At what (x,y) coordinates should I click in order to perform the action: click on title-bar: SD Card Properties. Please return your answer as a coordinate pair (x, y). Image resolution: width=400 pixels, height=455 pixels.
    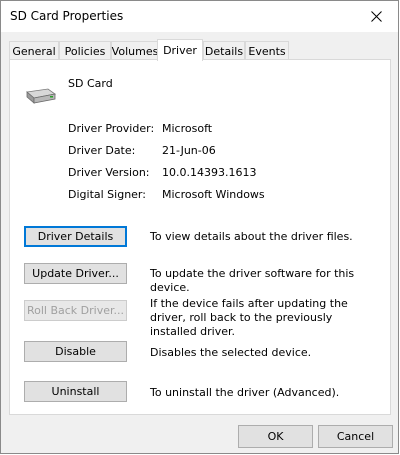
    Looking at the image, I should click on (199, 16).